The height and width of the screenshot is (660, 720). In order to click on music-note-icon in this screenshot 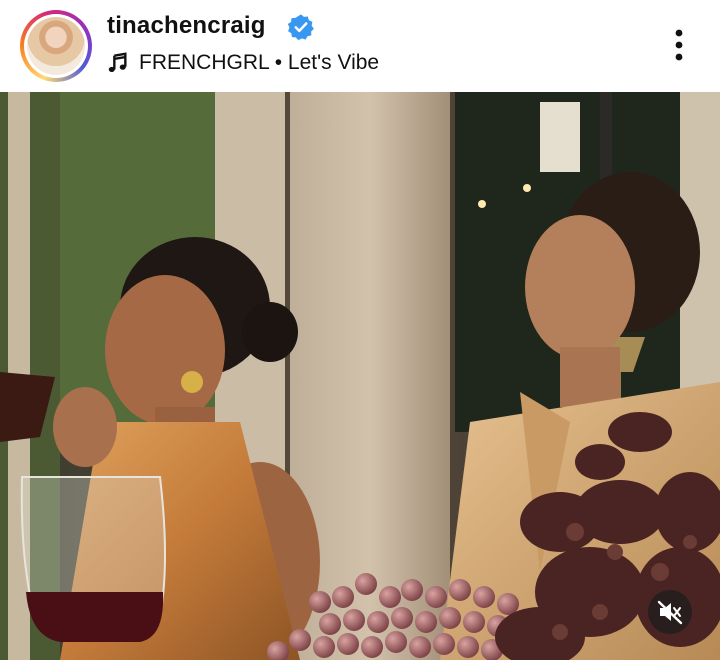, I will do `click(117, 62)`.